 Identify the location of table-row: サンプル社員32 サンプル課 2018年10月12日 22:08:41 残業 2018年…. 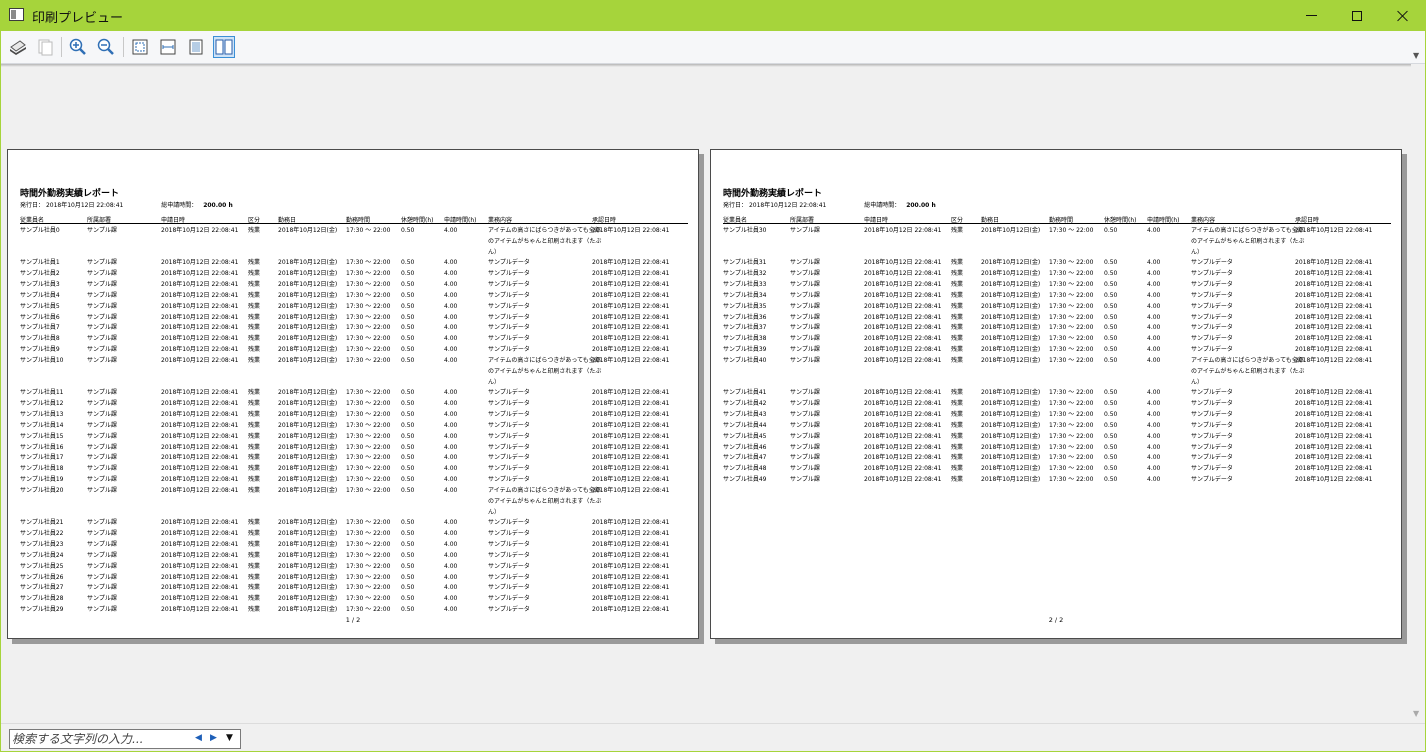
(1057, 274).